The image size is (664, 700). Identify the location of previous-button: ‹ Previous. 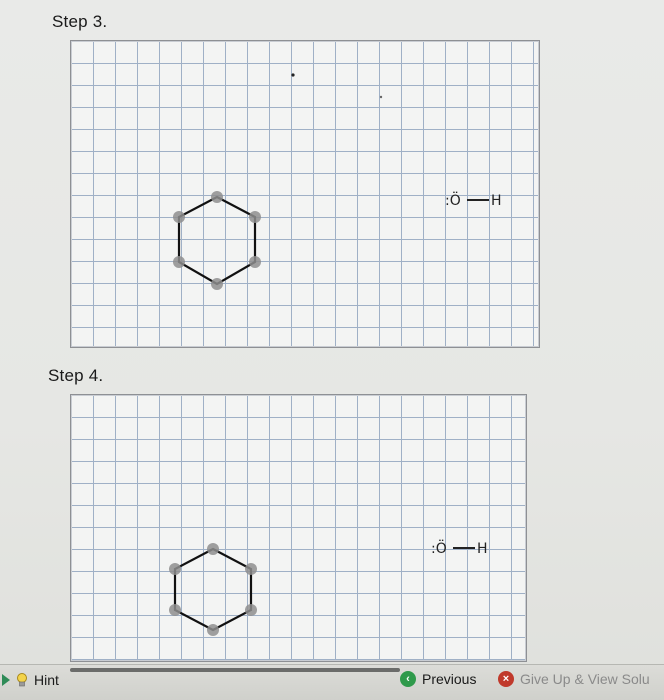
(438, 679).